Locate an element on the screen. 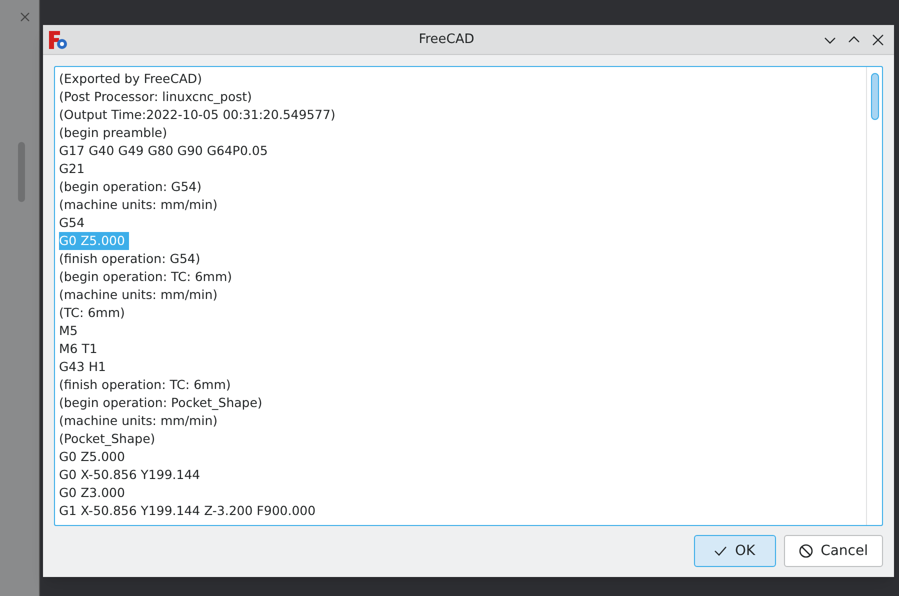  code-line: G43 H1 is located at coordinates (82, 367).